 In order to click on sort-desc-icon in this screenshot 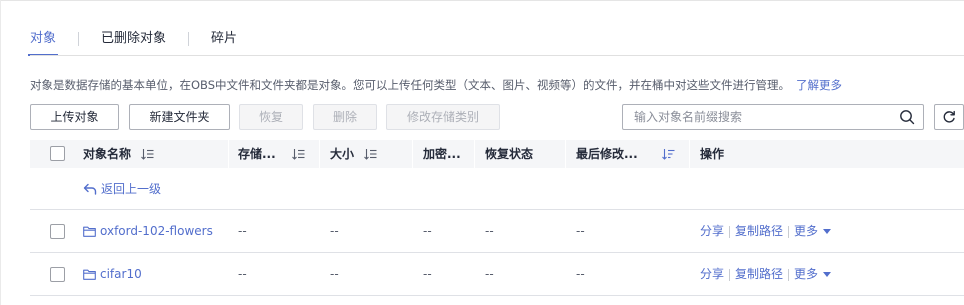, I will do `click(668, 154)`.